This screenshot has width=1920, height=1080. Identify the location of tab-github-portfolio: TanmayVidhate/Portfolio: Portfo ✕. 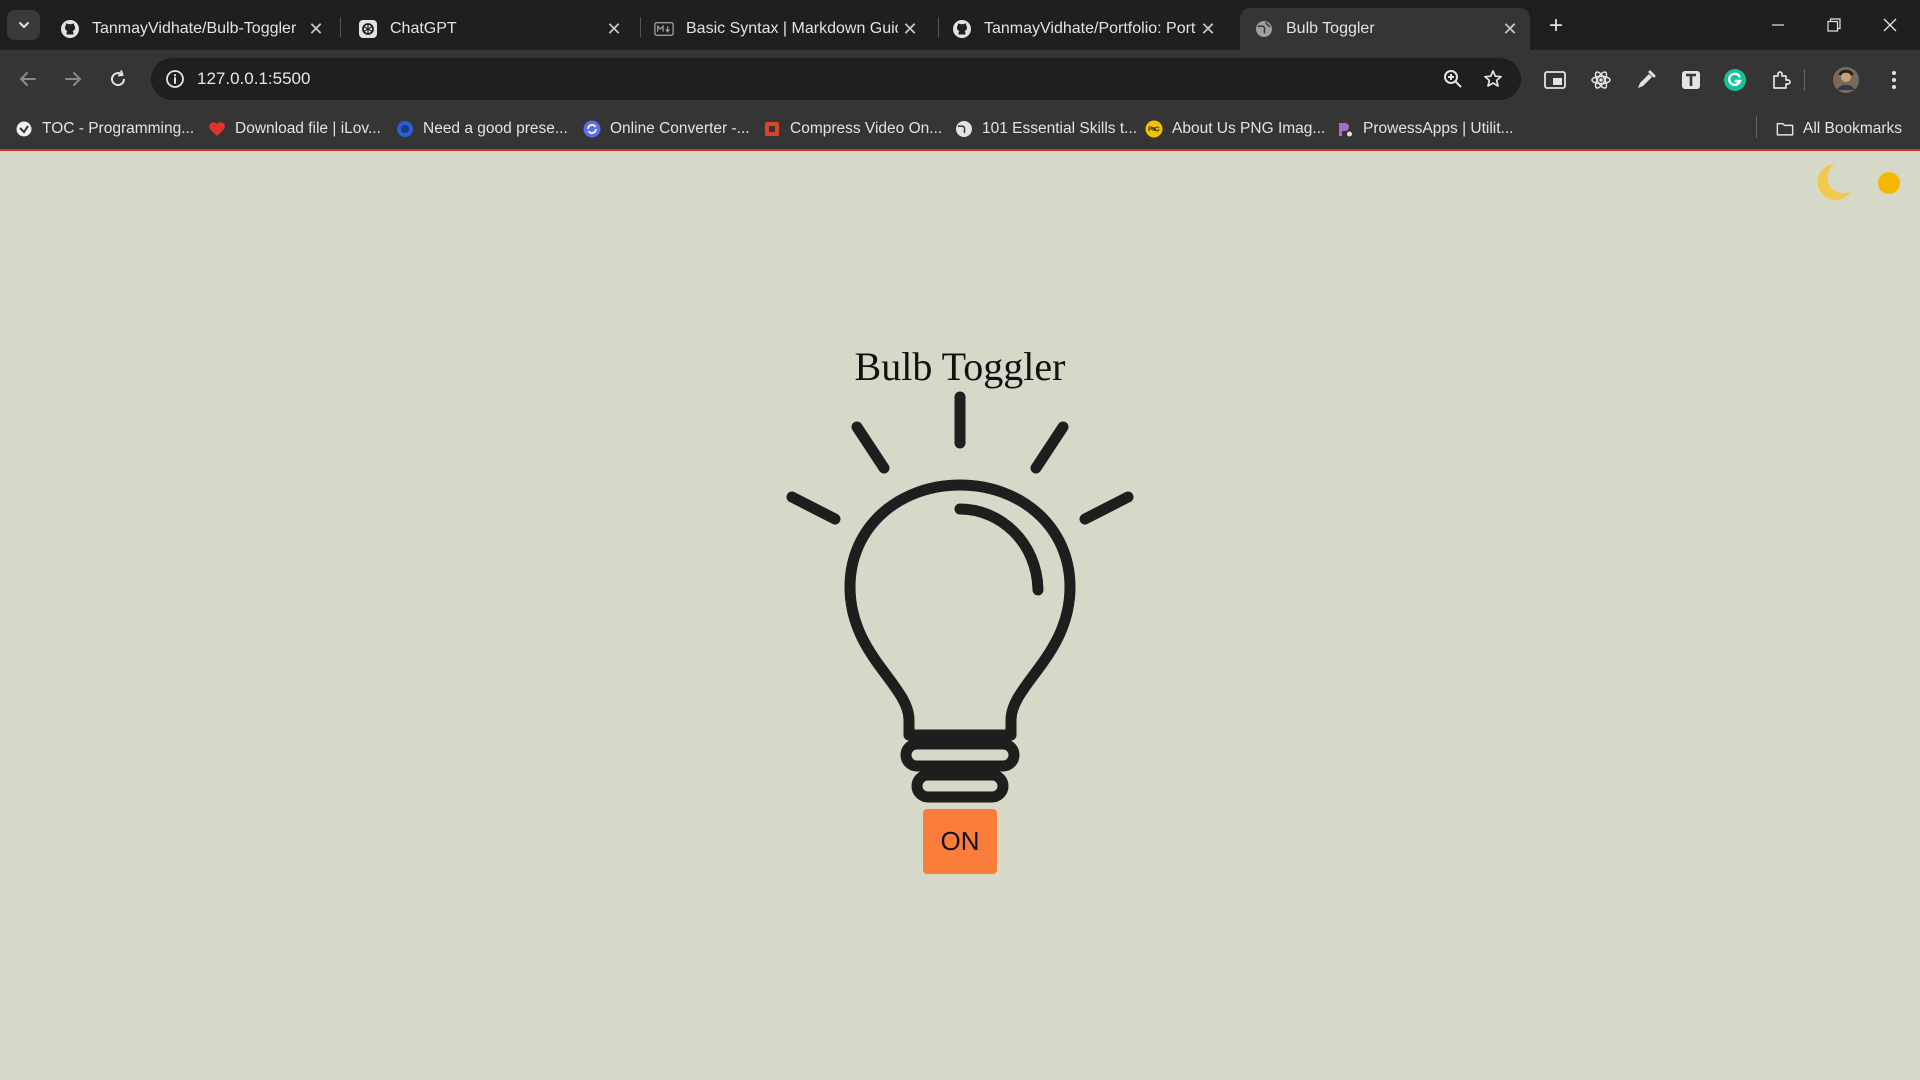
(1083, 29).